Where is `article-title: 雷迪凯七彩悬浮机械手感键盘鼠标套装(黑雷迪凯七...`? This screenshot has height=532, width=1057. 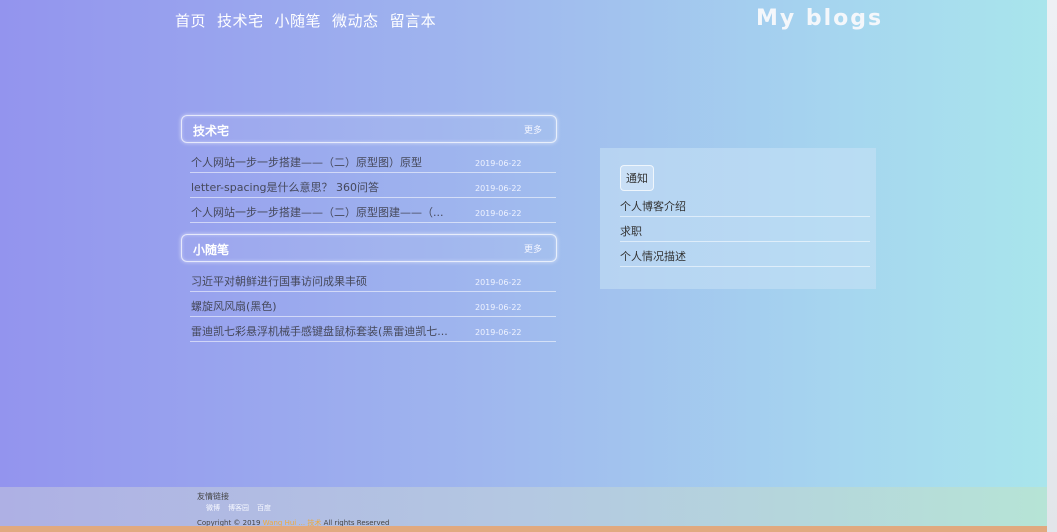 article-title: 雷迪凯七彩悬浮机械手感键盘鼠标套装(黑雷迪凯七... is located at coordinates (319, 331).